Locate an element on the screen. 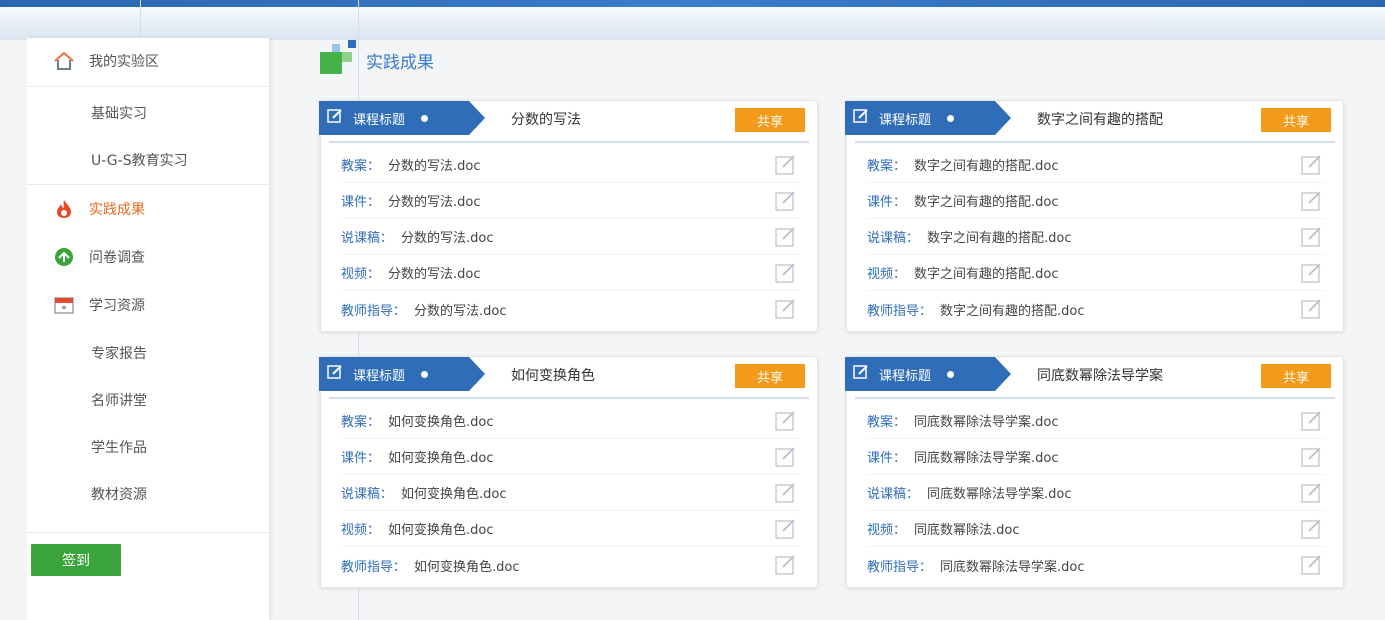  sidebar-item-label: 问卷调查 is located at coordinates (117, 258).